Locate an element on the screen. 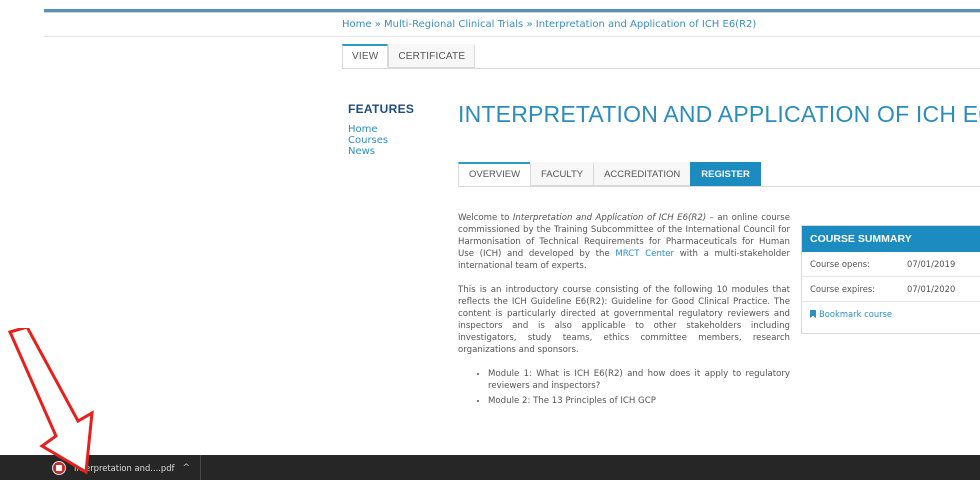 The height and width of the screenshot is (480, 980). view-tabs: VIEW CERTIFICATE is located at coordinates (409, 56).